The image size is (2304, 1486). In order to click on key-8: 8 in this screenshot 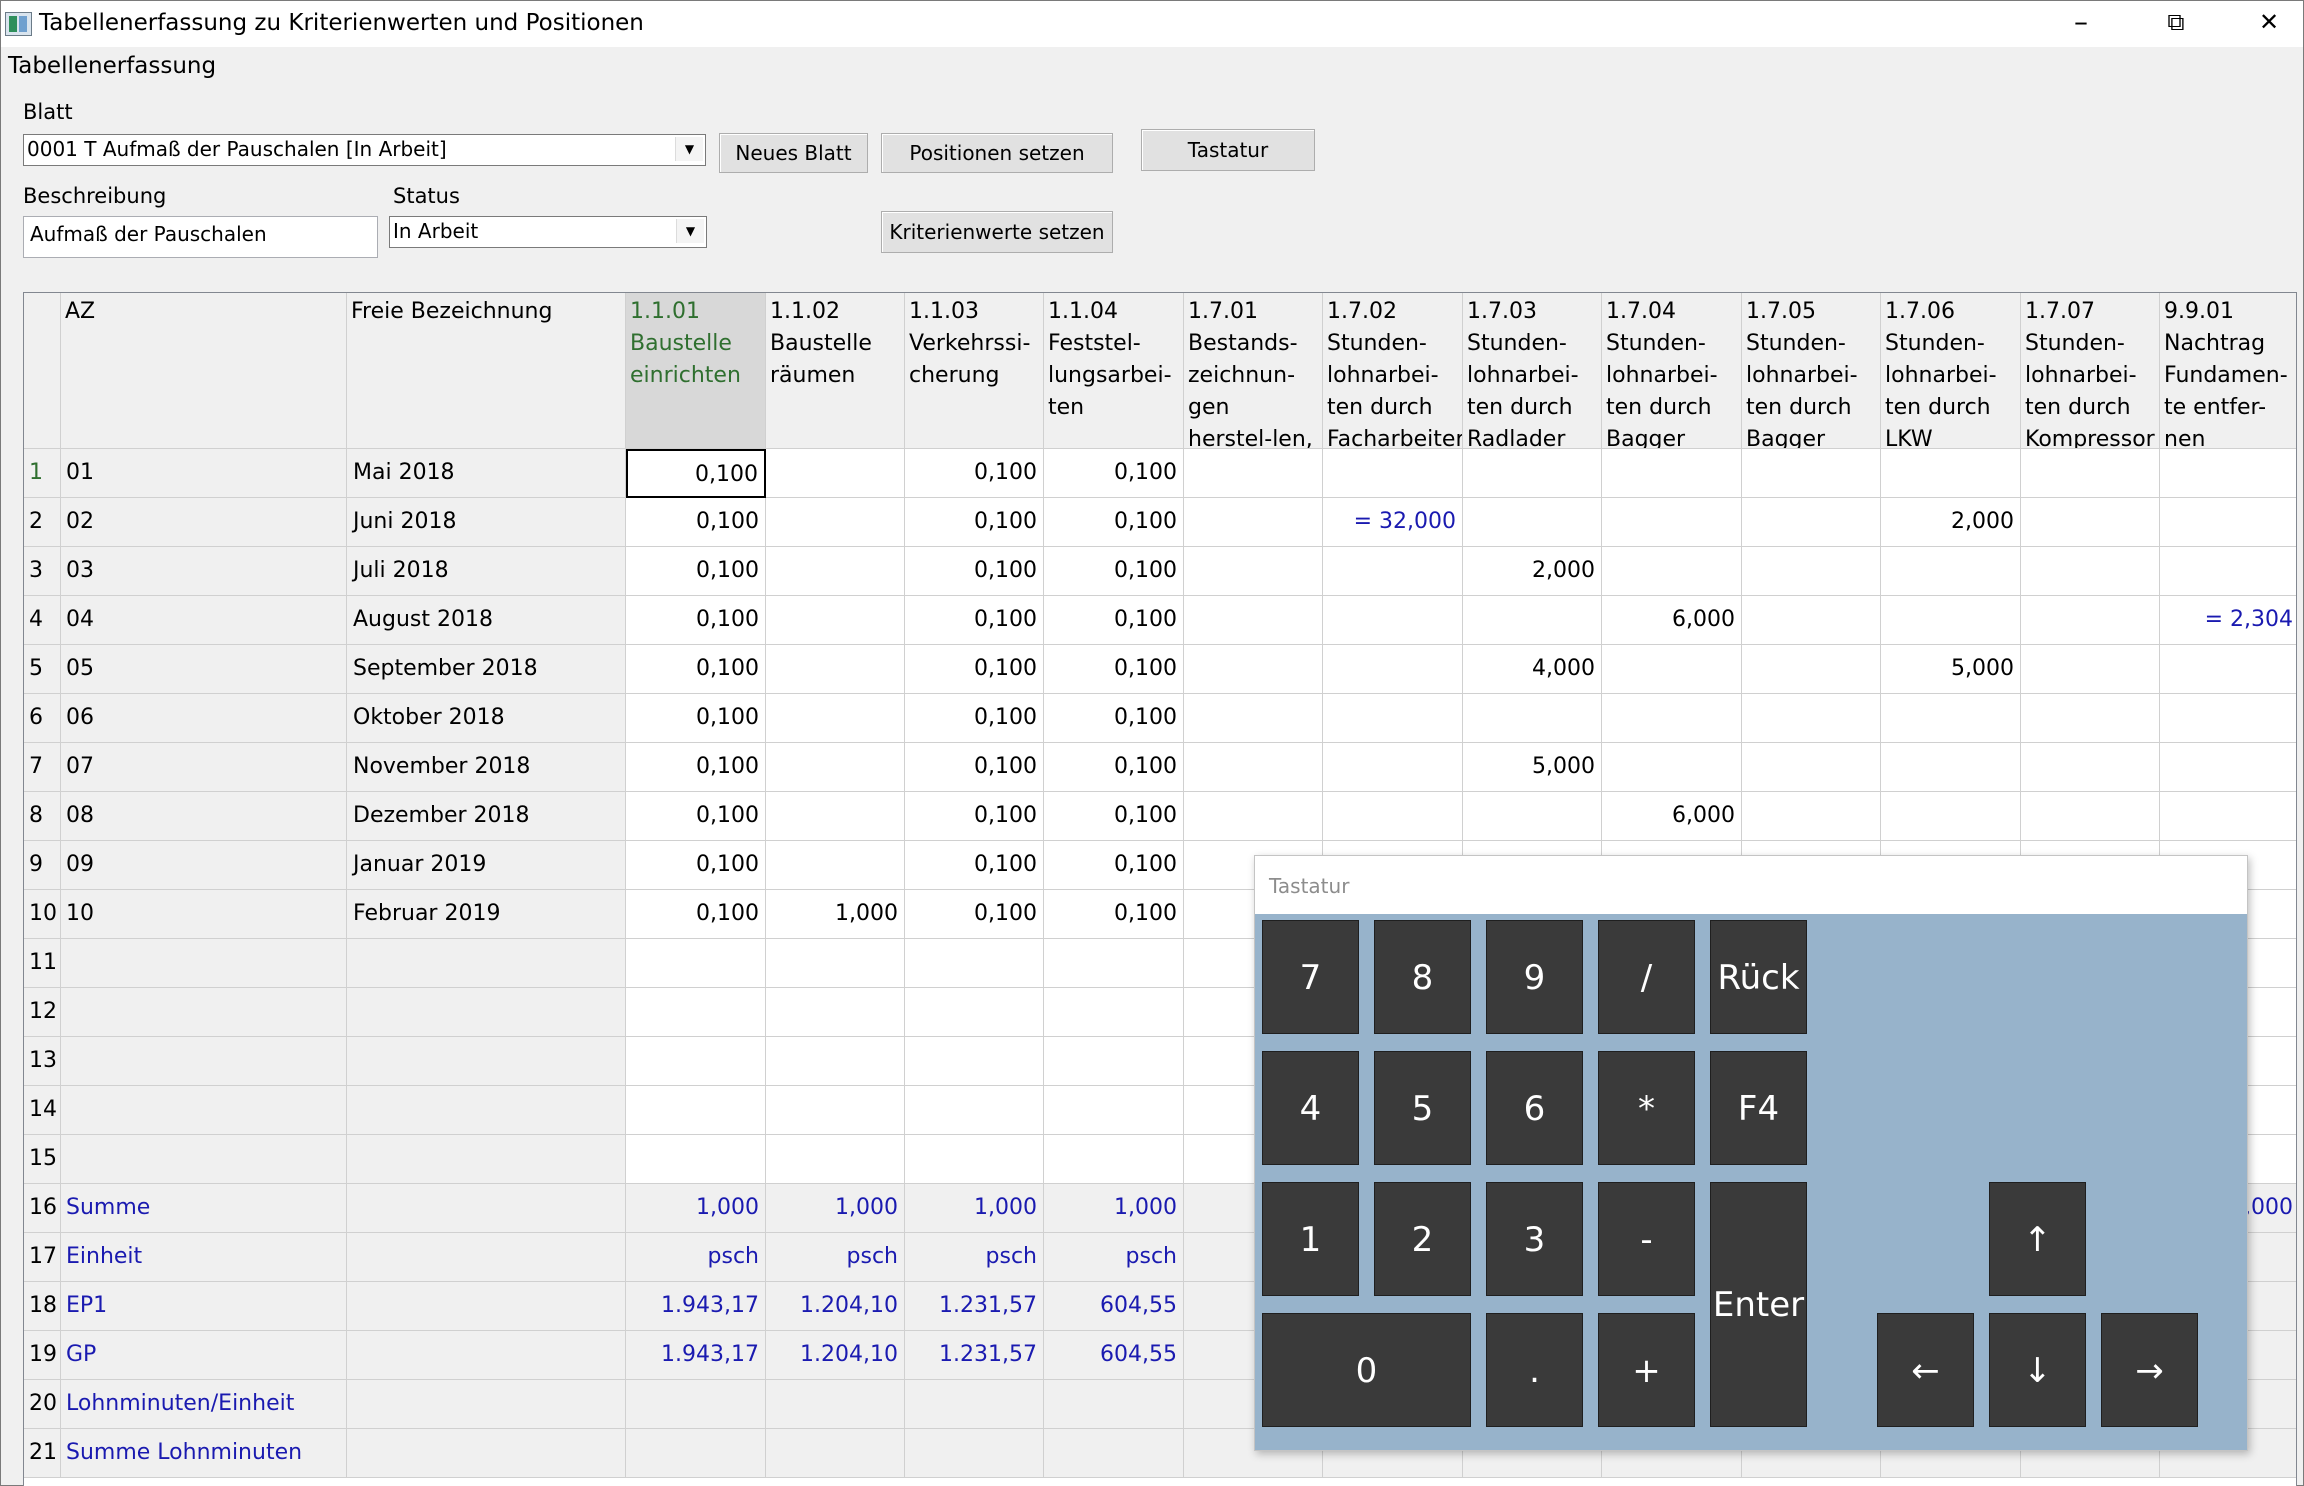, I will do `click(1422, 977)`.